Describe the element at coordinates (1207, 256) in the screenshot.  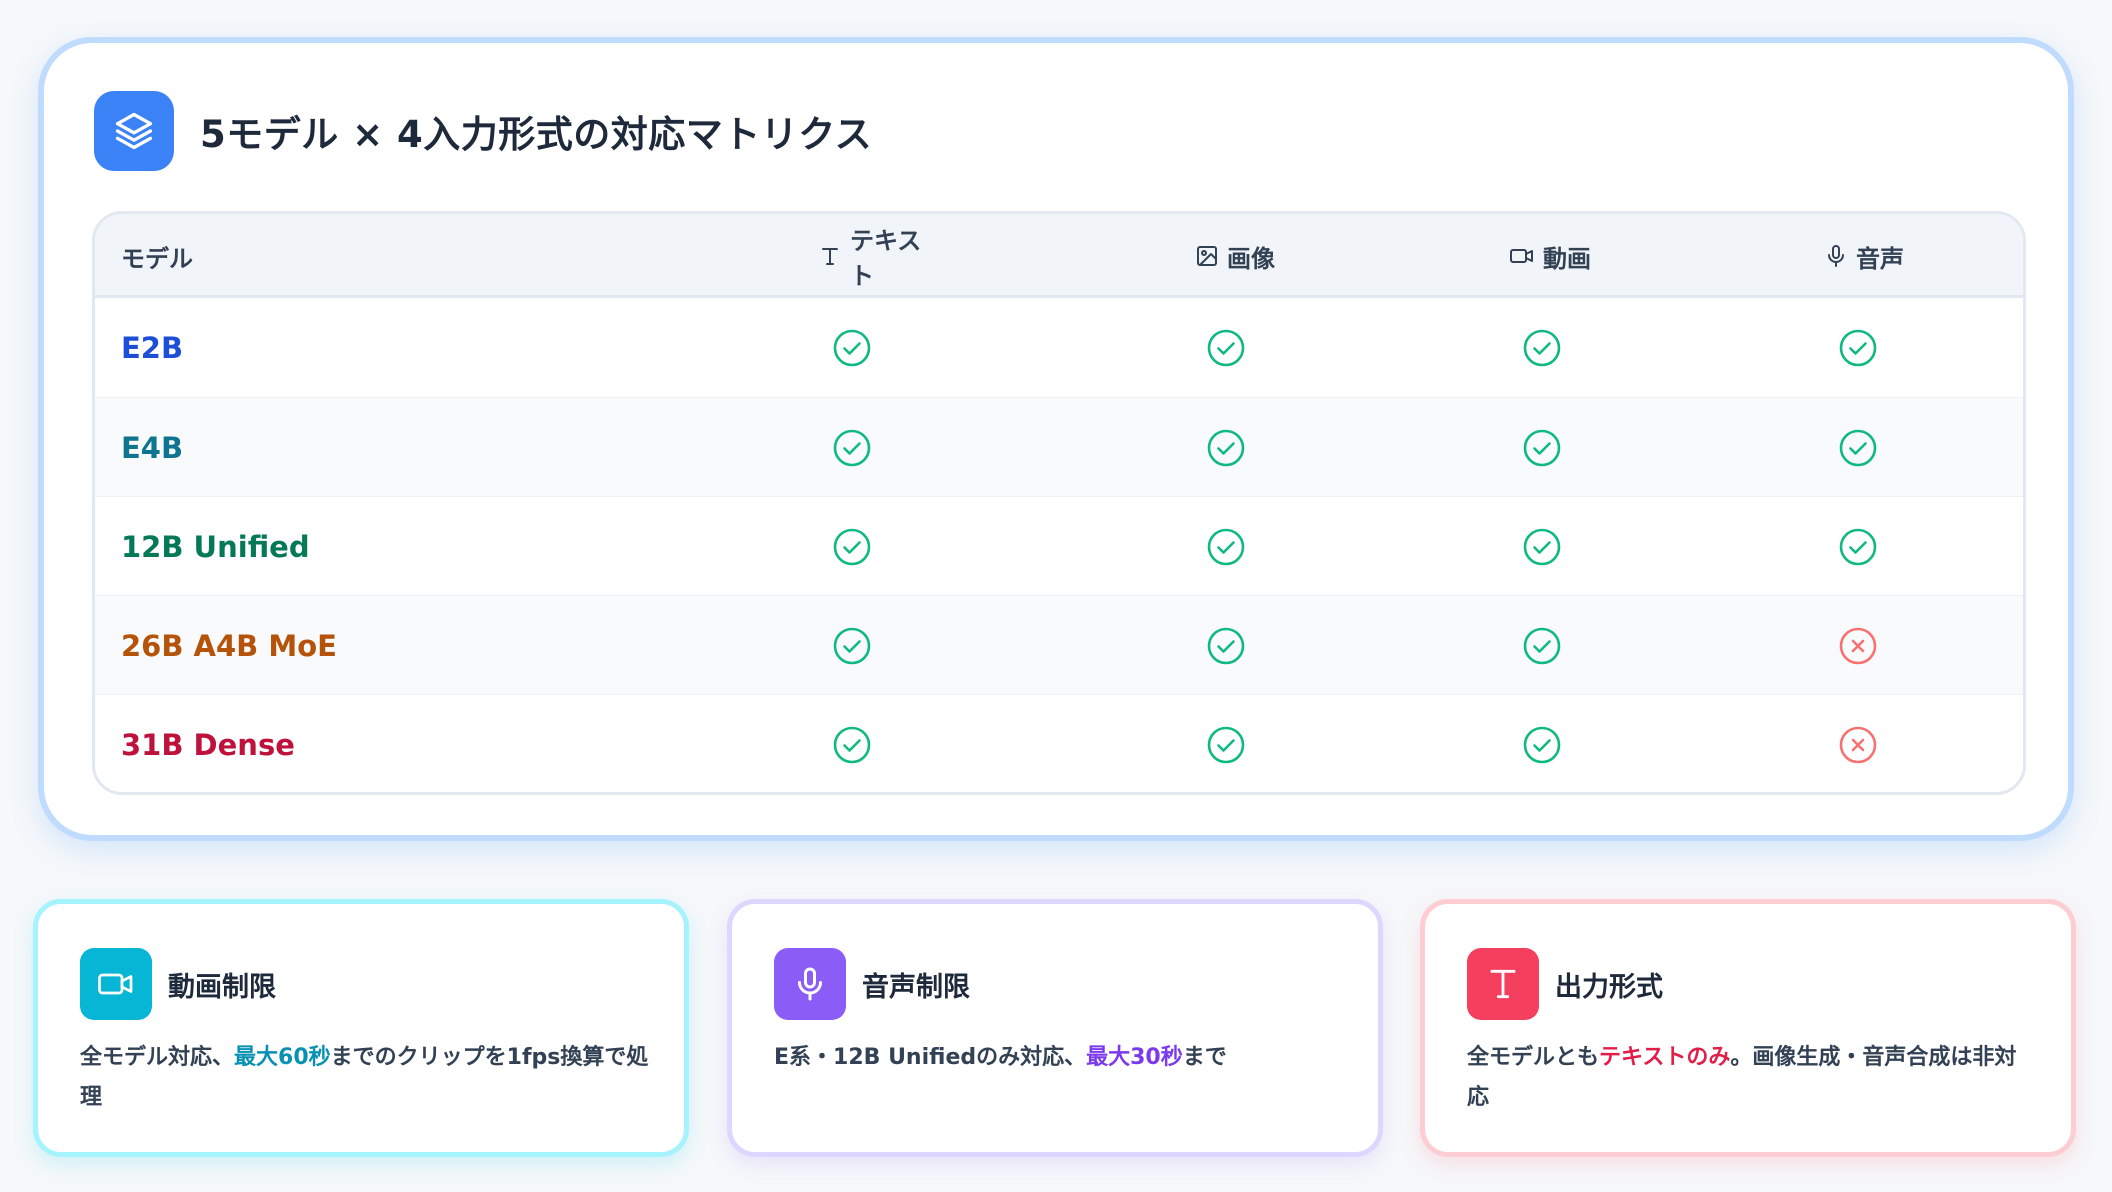
I see `image-icon` at that location.